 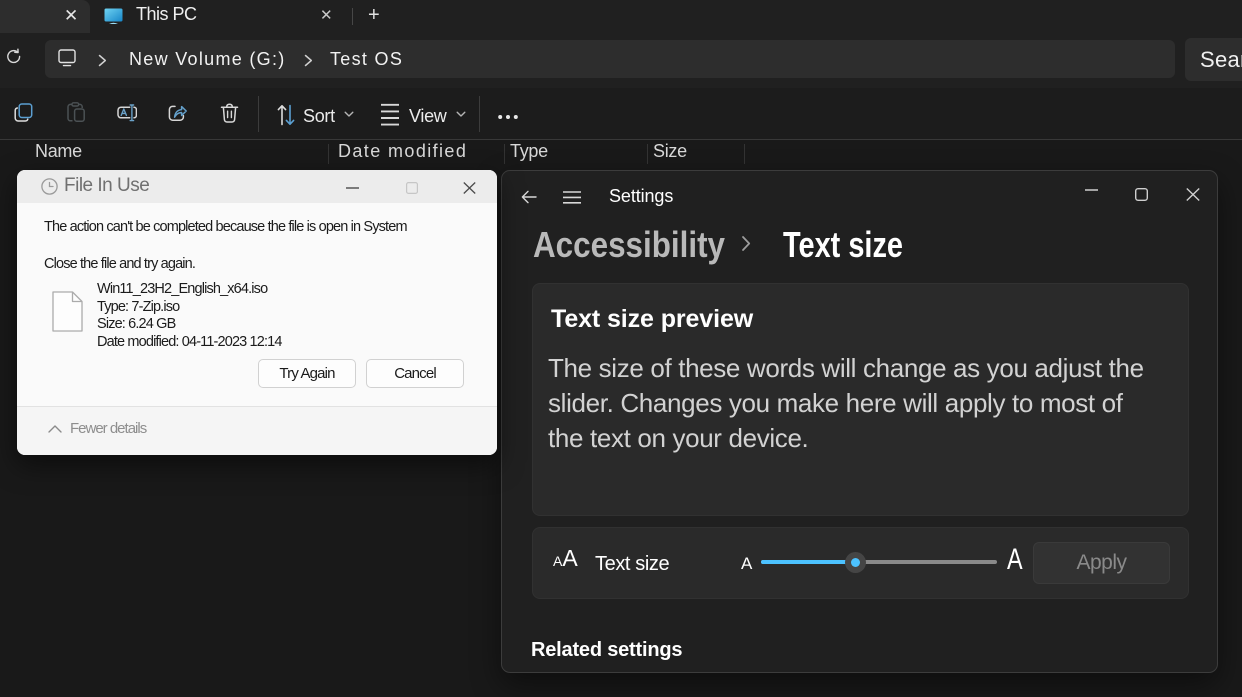 What do you see at coordinates (629, 244) in the screenshot?
I see `svg-text: Accessibility` at bounding box center [629, 244].